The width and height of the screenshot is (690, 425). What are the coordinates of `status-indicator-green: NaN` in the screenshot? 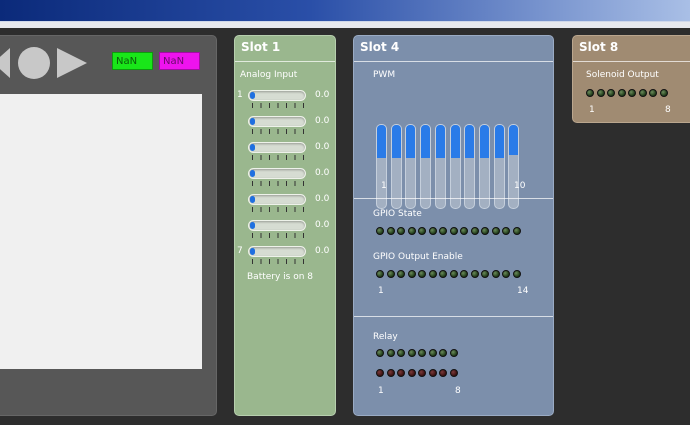 It's located at (132, 61).